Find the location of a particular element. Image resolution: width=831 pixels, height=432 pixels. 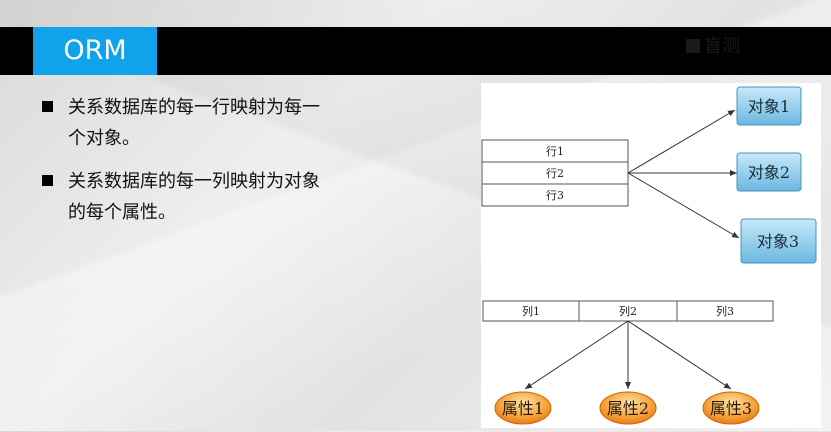

logo: 盲​测 is located at coordinates (741, 47).